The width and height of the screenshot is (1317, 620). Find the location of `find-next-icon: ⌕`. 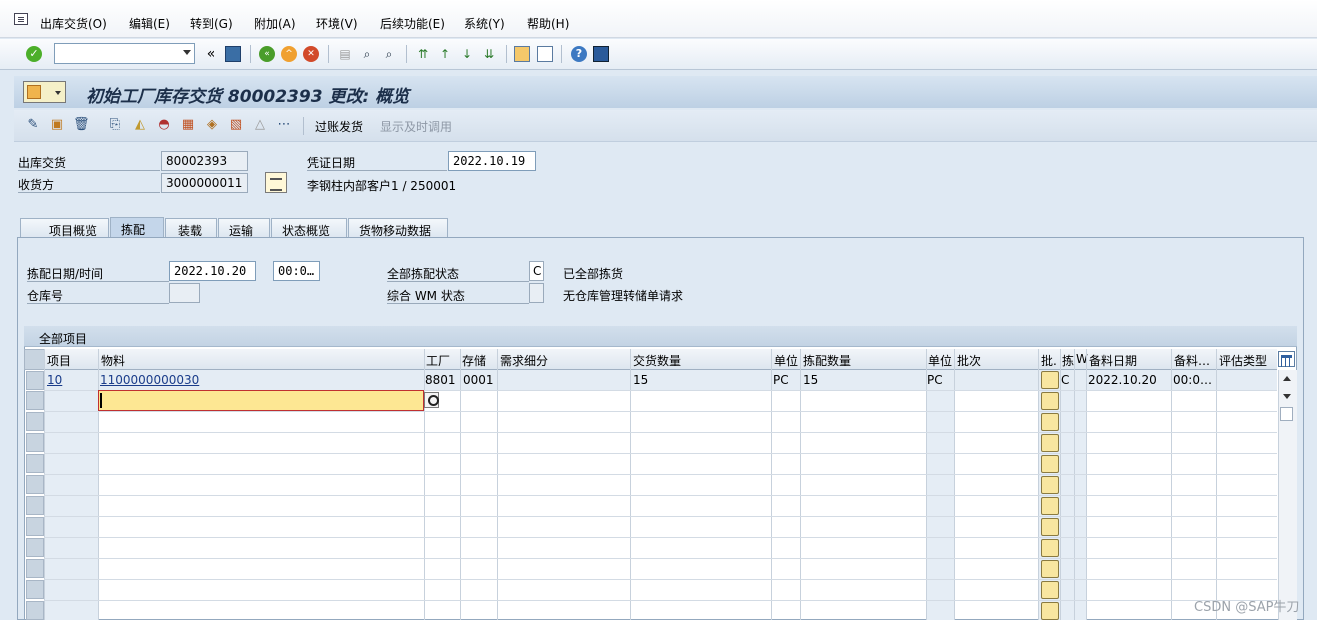

find-next-icon: ⌕ is located at coordinates (389, 54).